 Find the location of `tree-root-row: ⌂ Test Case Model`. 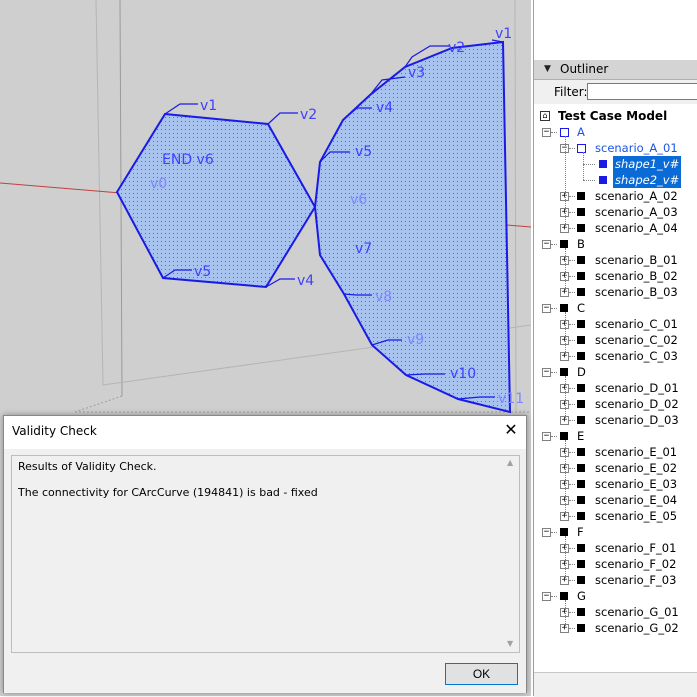

tree-root-row: ⌂ Test Case Model is located at coordinates (615, 116).